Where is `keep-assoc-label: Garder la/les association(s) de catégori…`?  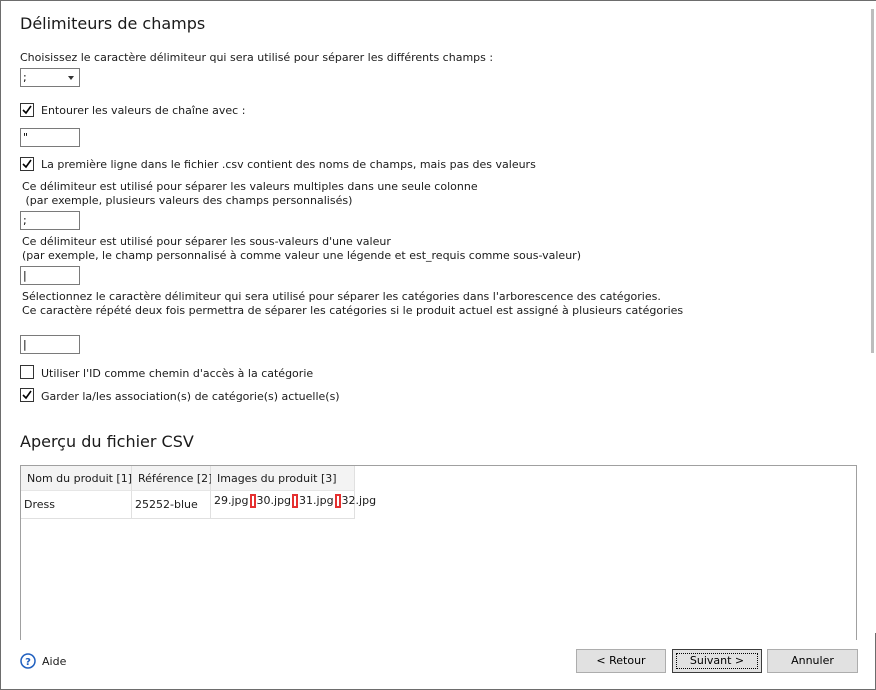
keep-assoc-label: Garder la/les association(s) de catégori… is located at coordinates (190, 396).